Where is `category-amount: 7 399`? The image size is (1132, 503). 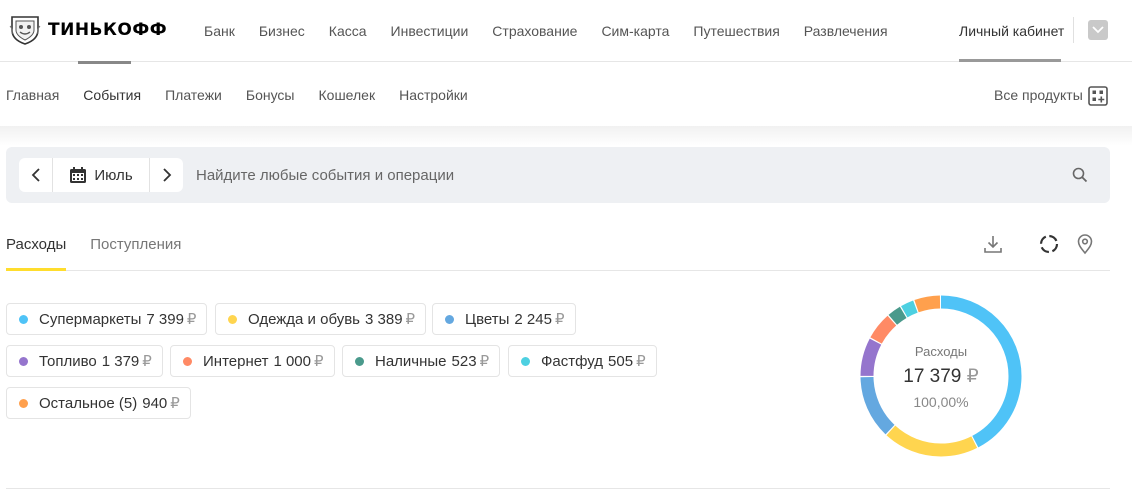 category-amount: 7 399 is located at coordinates (165, 319).